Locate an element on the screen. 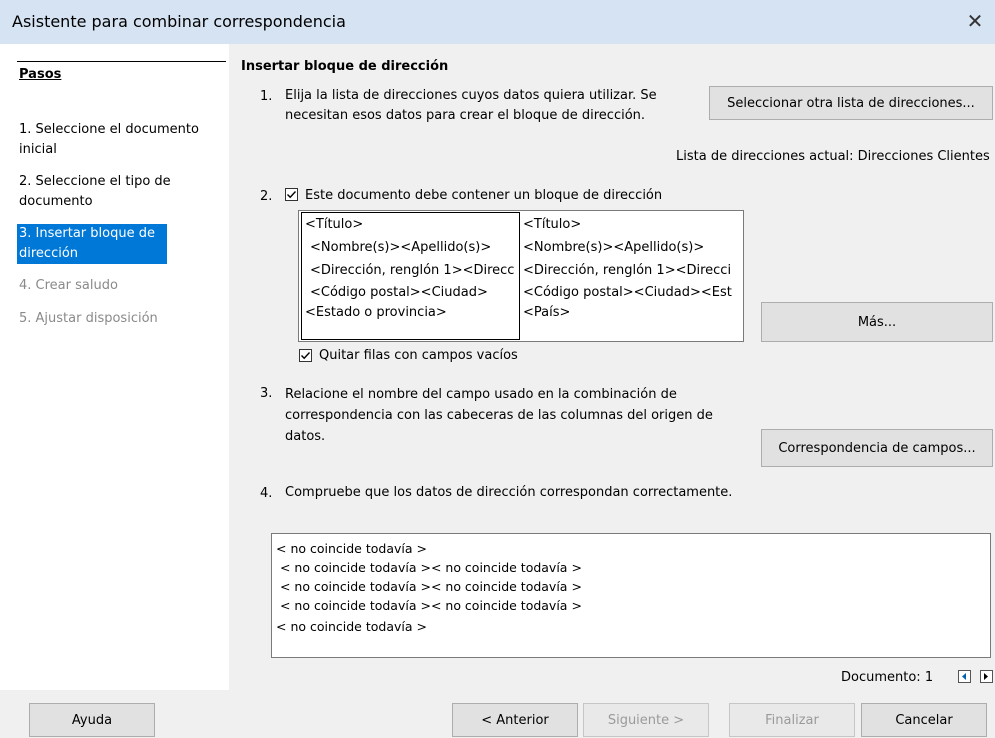  help-button: Ayuda is located at coordinates (92, 720).